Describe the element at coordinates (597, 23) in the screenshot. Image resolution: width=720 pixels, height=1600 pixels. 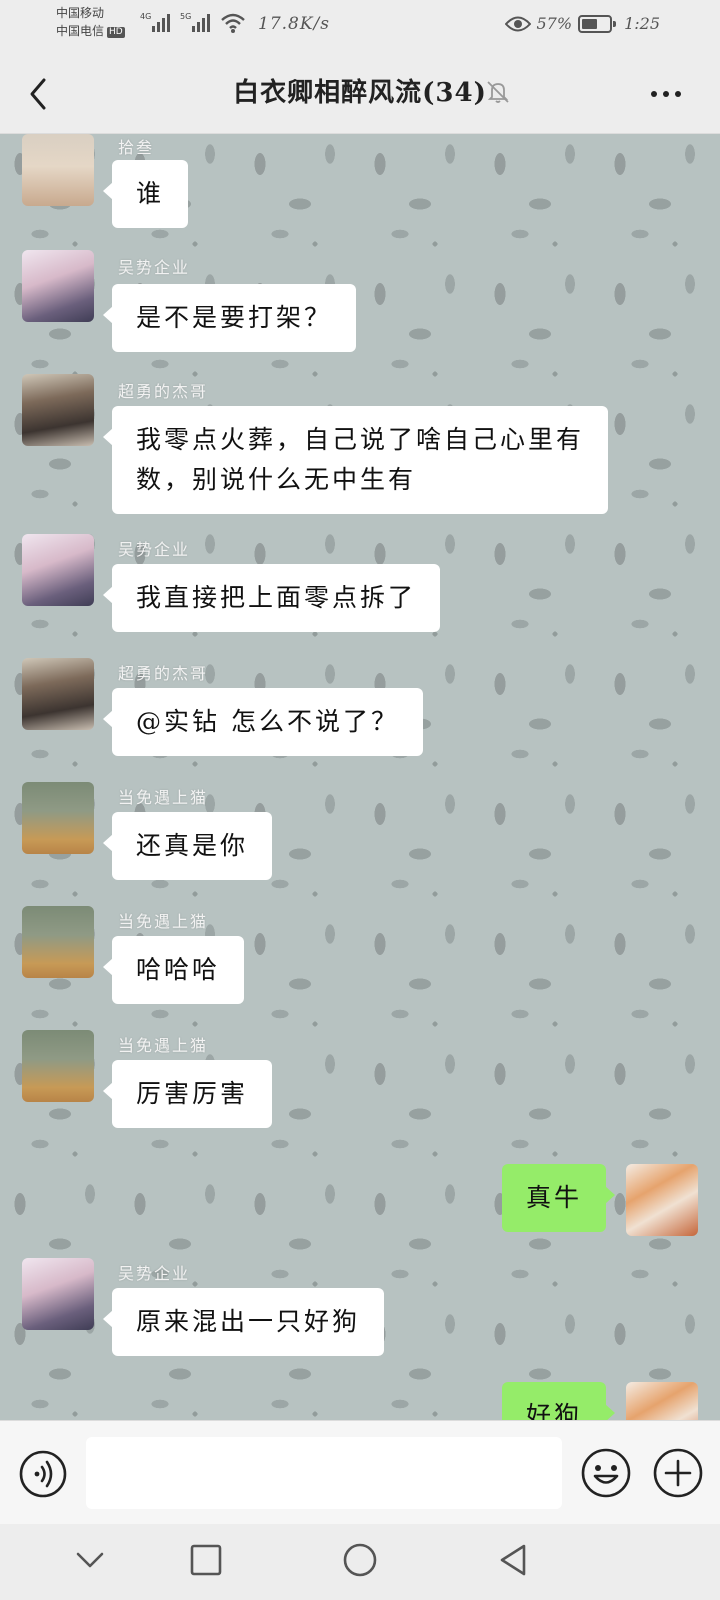
I see `battery-icon` at that location.